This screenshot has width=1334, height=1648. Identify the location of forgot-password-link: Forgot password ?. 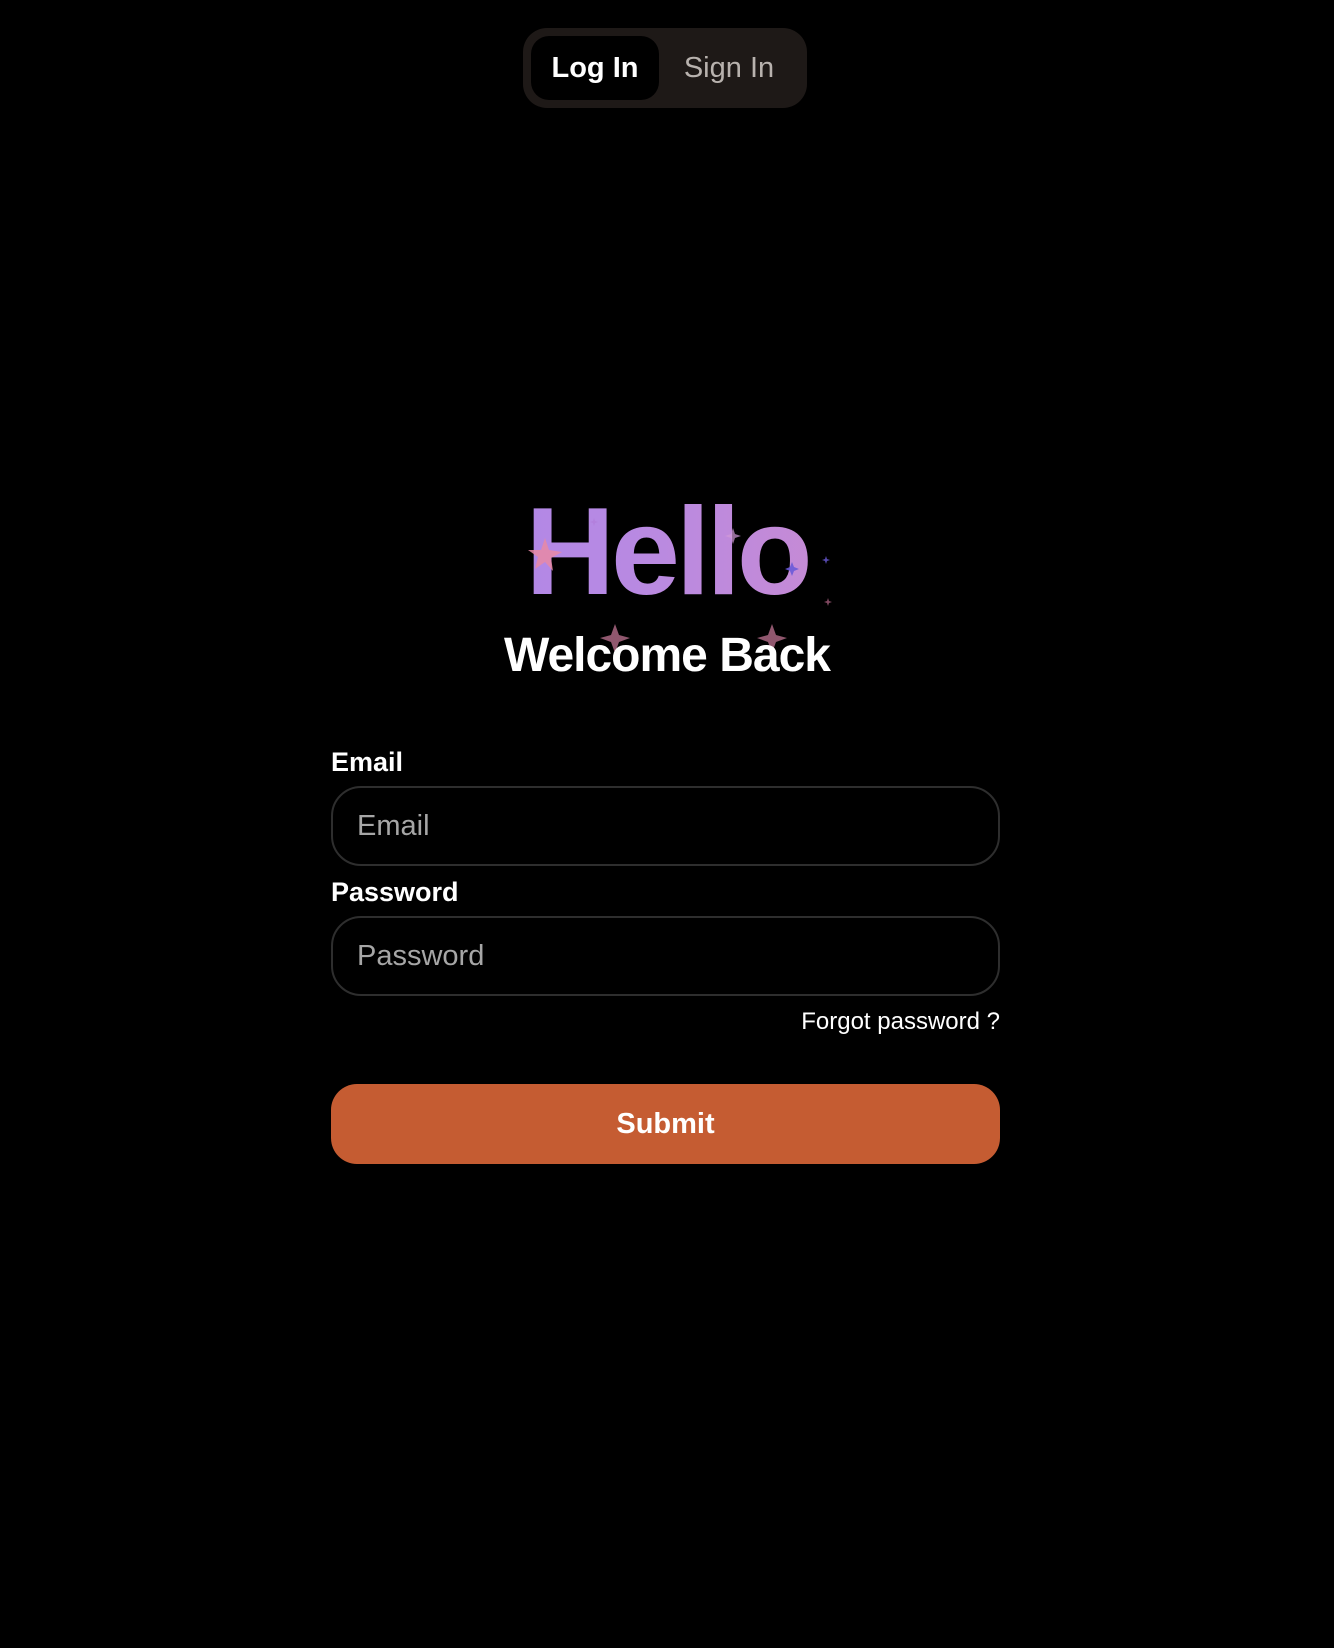
(665, 1022).